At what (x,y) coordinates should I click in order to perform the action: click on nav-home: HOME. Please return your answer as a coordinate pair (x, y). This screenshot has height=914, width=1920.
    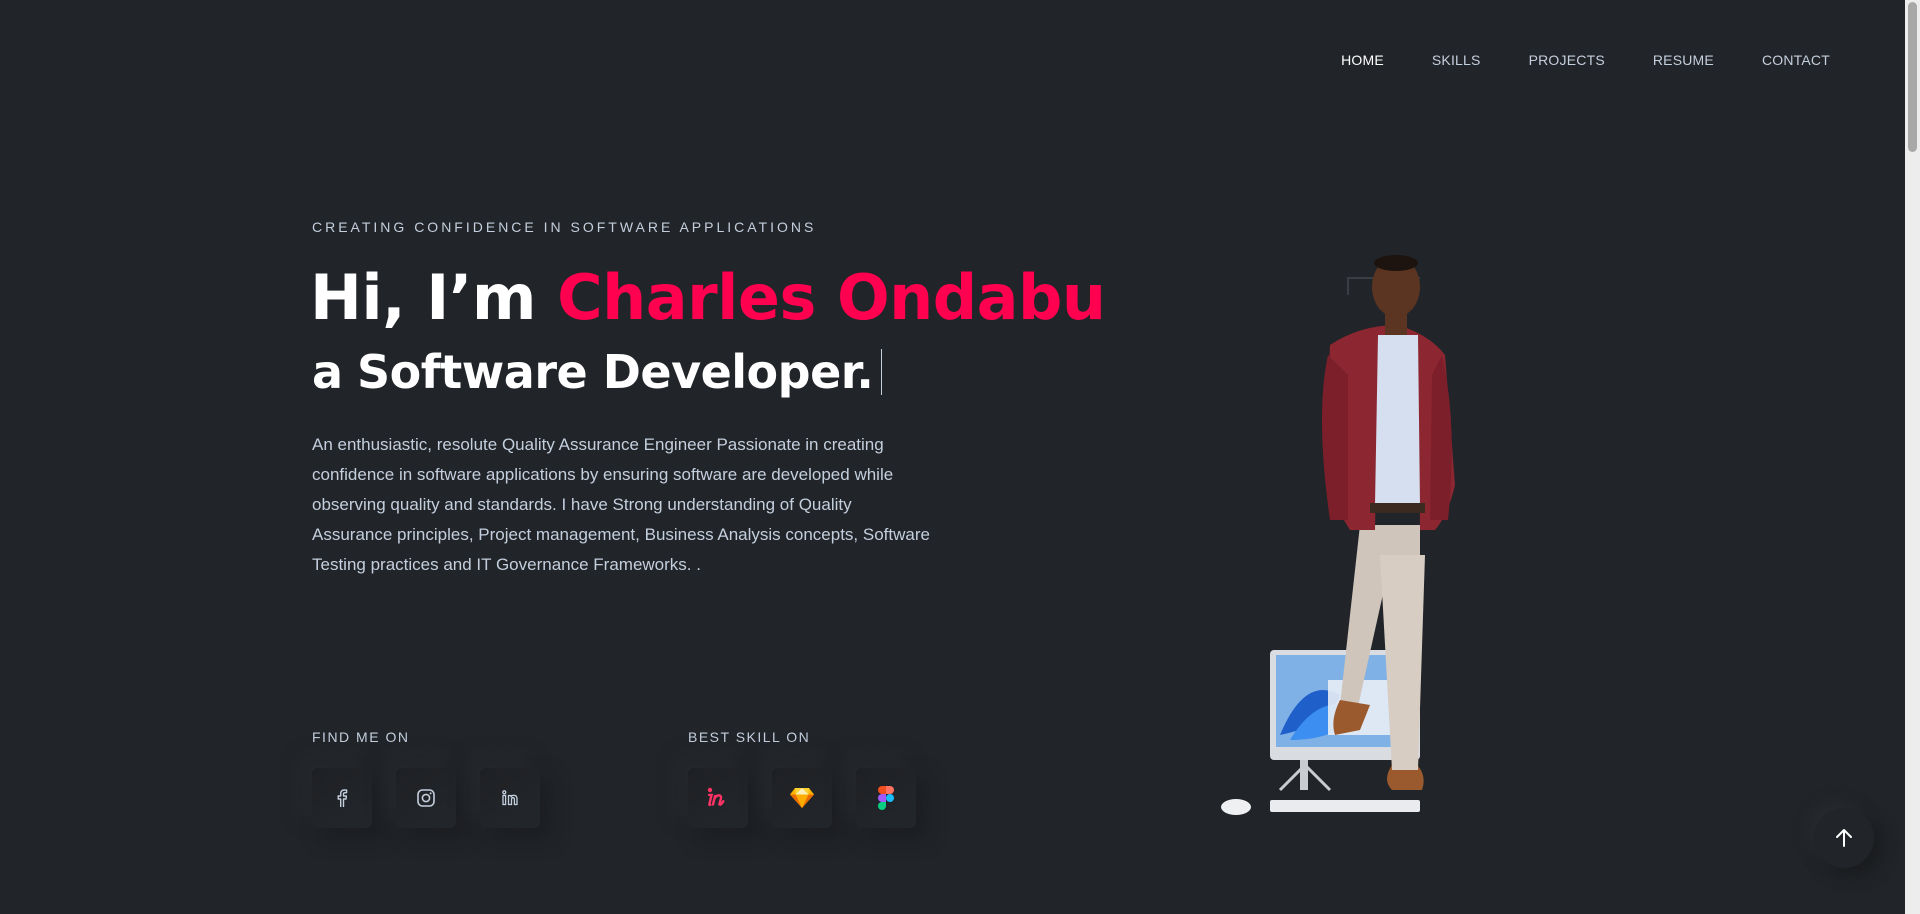
    Looking at the image, I should click on (1362, 60).